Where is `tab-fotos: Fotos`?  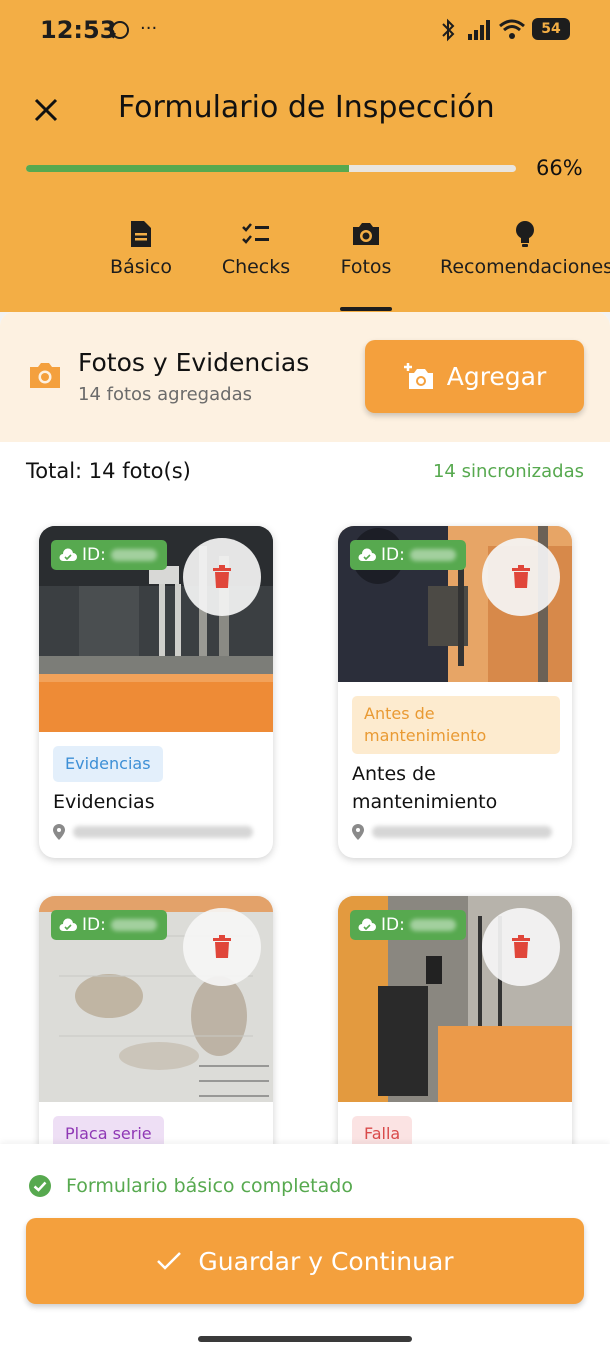 tab-fotos: Fotos is located at coordinates (366, 247).